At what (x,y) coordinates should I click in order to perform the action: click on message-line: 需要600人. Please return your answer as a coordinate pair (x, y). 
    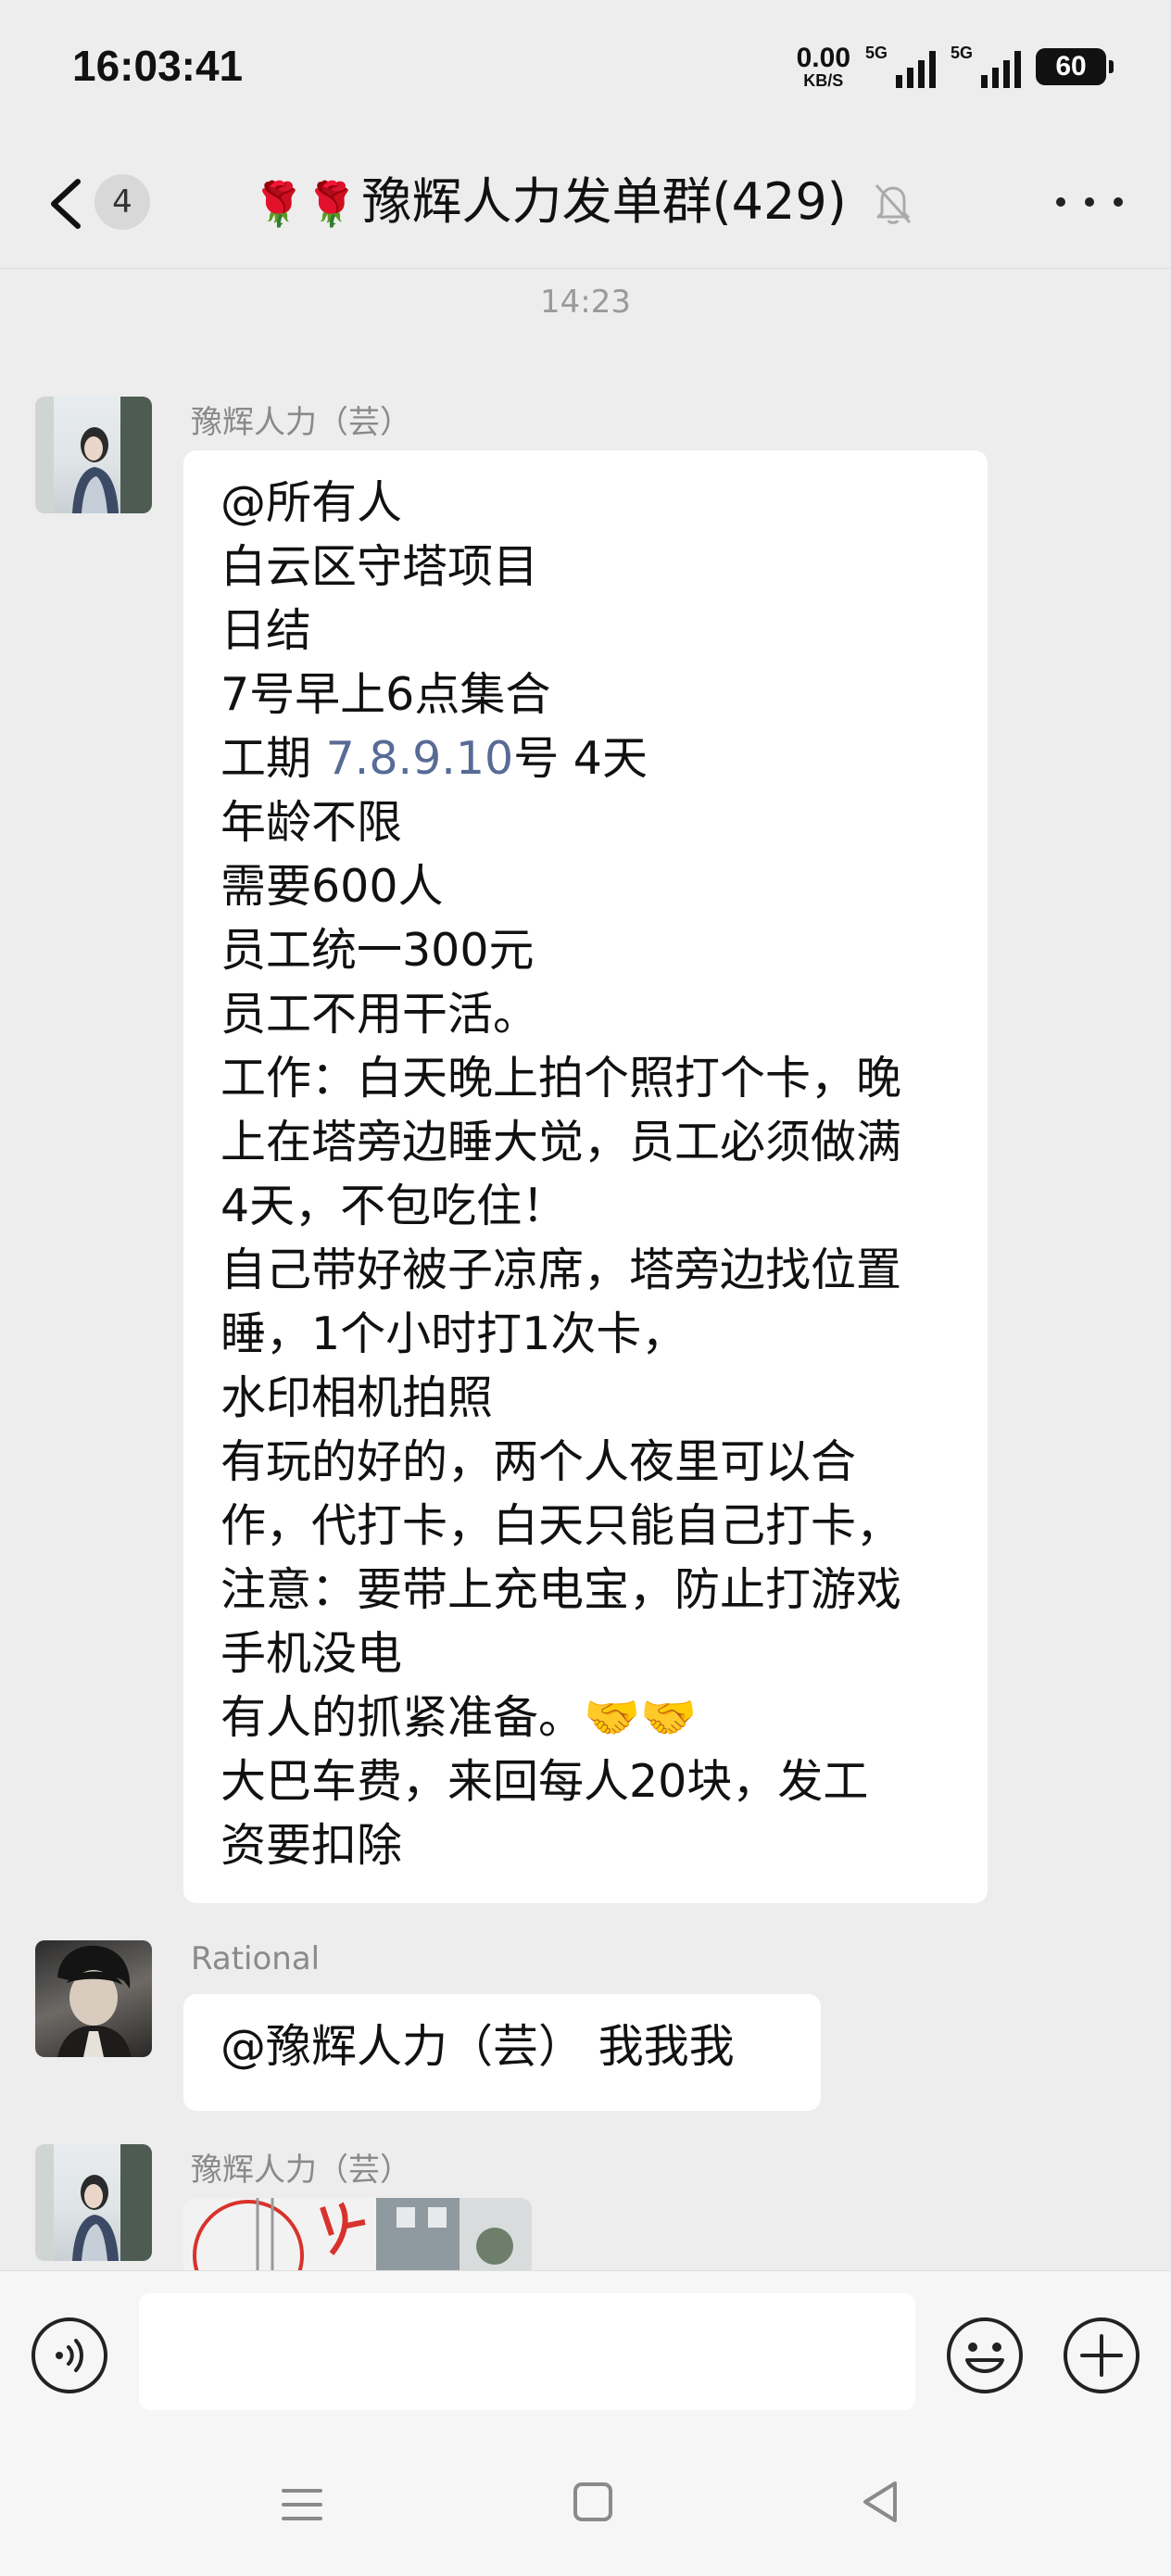
    Looking at the image, I should click on (332, 887).